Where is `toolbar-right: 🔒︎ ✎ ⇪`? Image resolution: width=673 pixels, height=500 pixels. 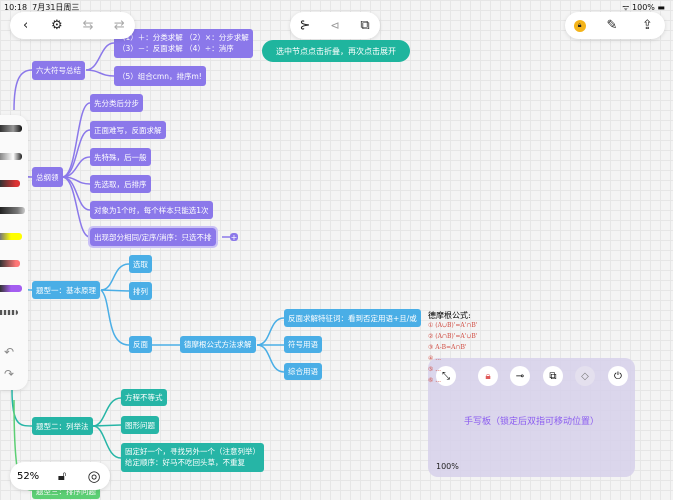 toolbar-right: 🔒︎ ✎ ⇪ is located at coordinates (615, 25).